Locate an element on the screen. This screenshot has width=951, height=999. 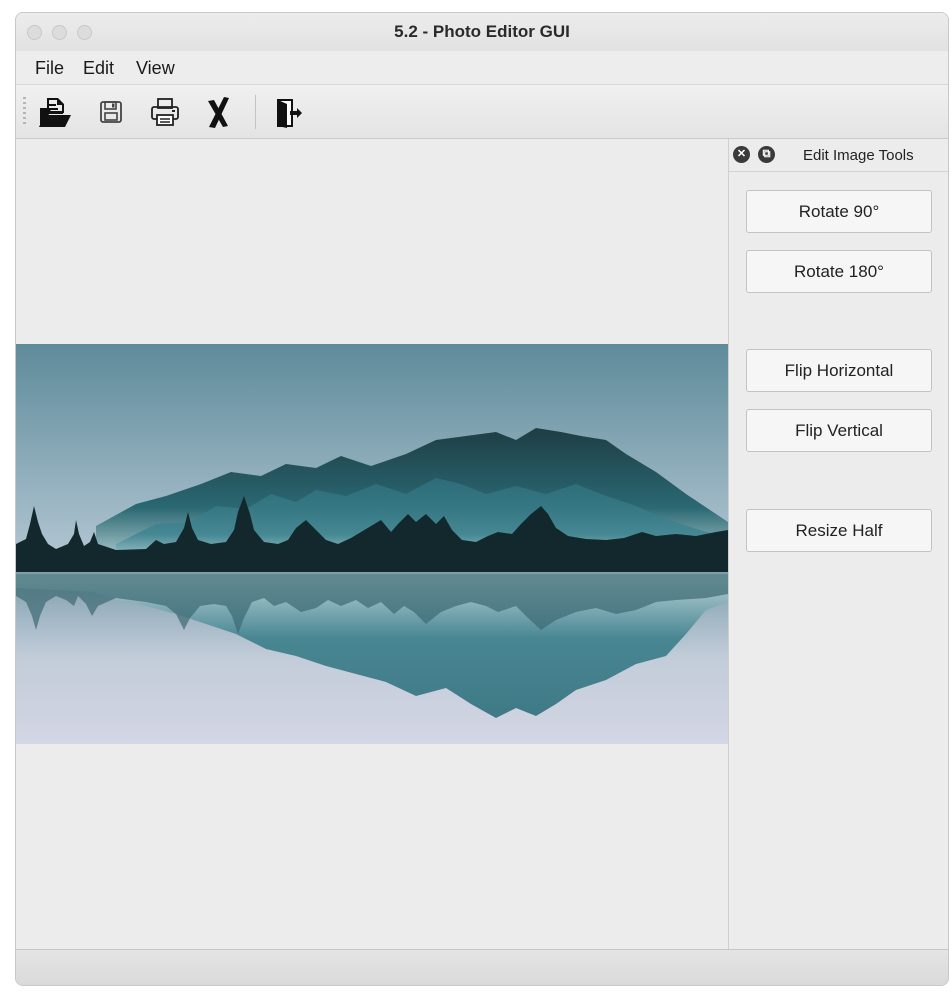
clear-icon is located at coordinates (218, 112).